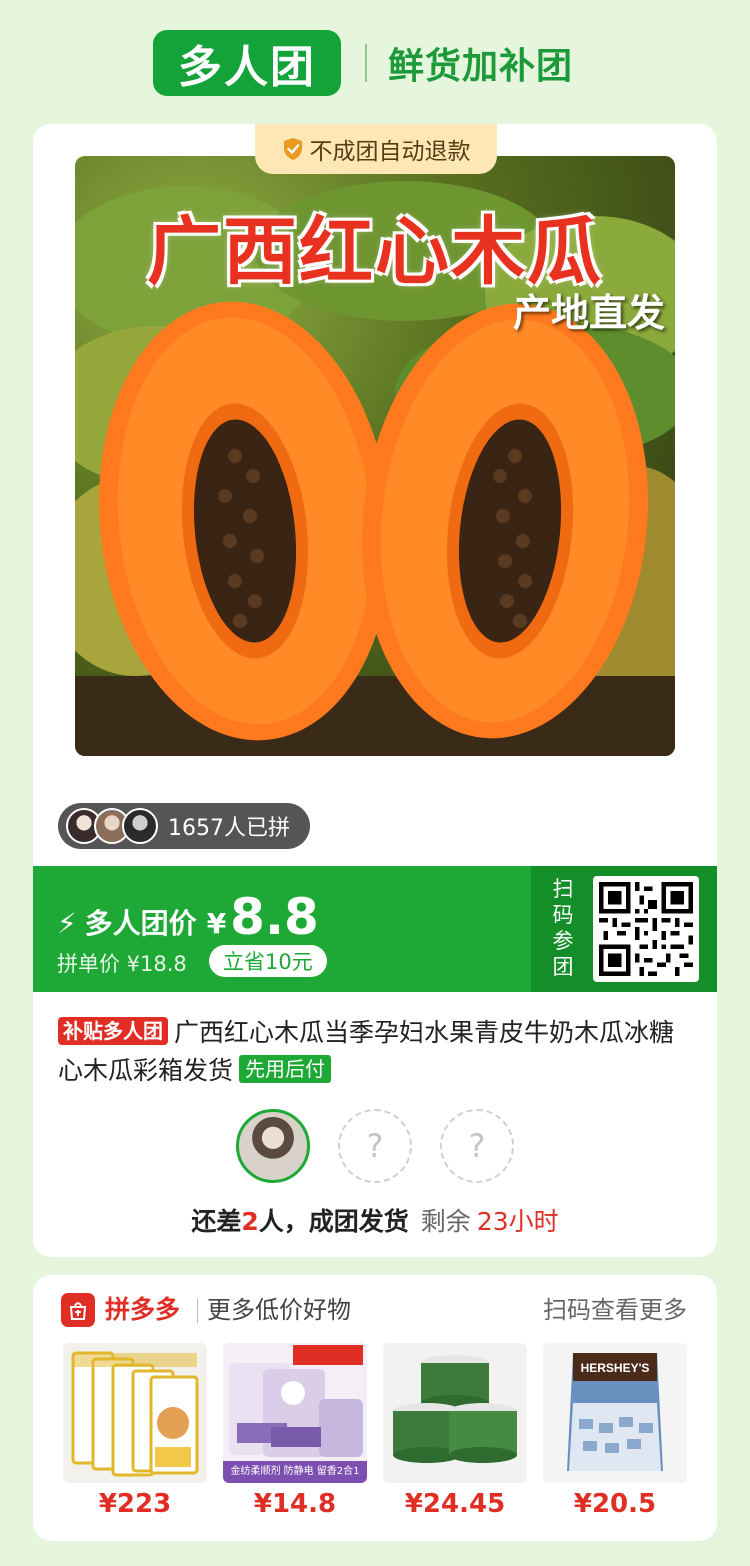  I want to click on qr-code, so click(646, 929).